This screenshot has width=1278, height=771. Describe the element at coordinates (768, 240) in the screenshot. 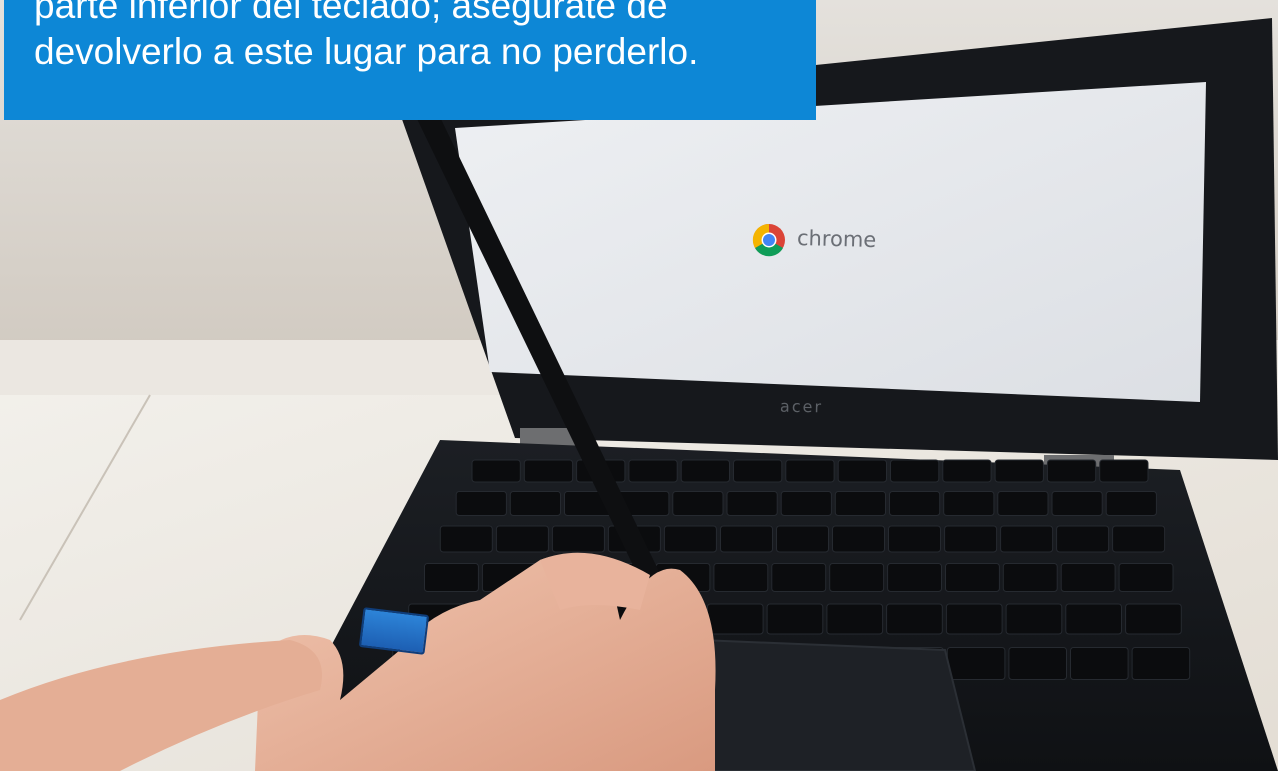

I see `chrome-logo-icon` at that location.